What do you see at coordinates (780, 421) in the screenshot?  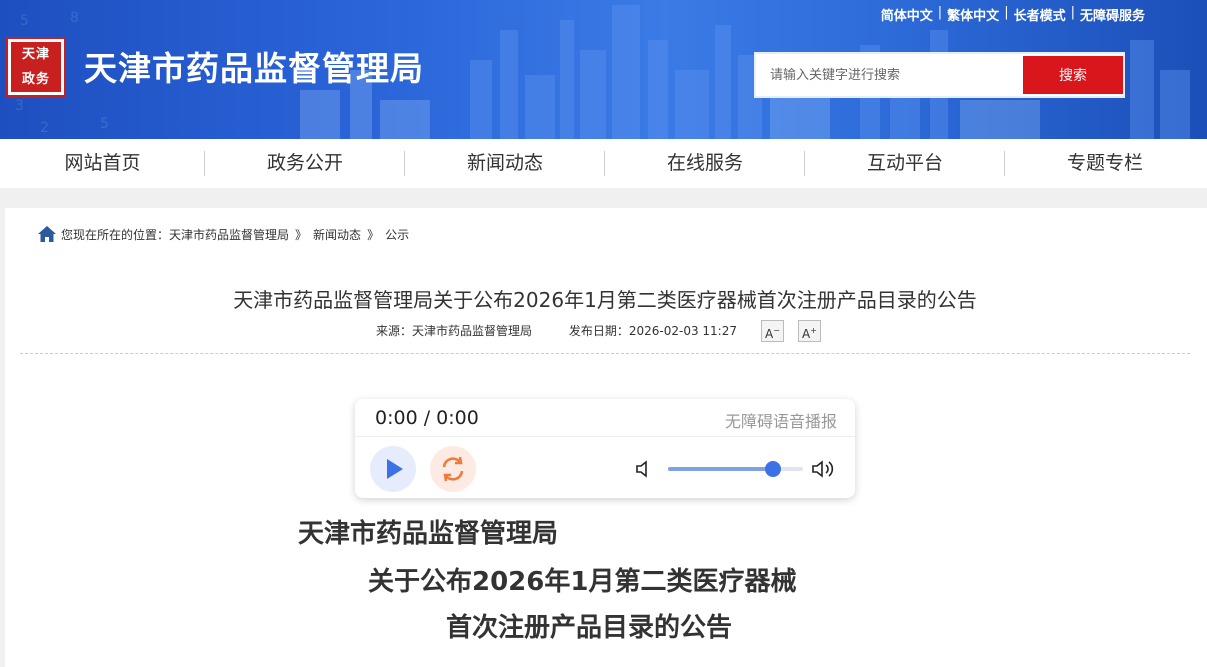 I see `player-label: 无障碍语音播报` at bounding box center [780, 421].